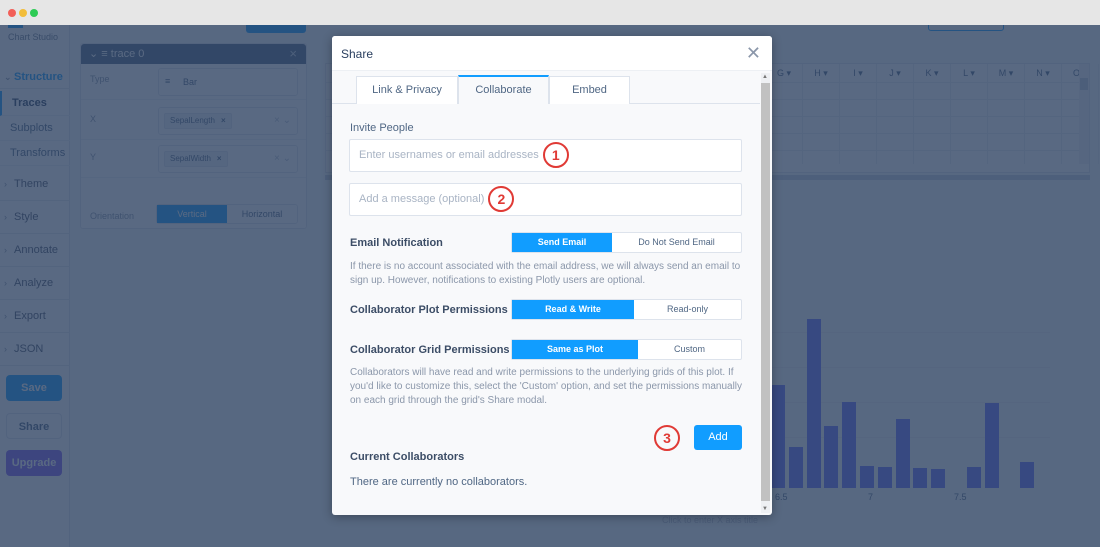 The width and height of the screenshot is (1100, 547). Describe the element at coordinates (765, 77) in the screenshot. I see `scroll-up-icon: ▲` at that location.